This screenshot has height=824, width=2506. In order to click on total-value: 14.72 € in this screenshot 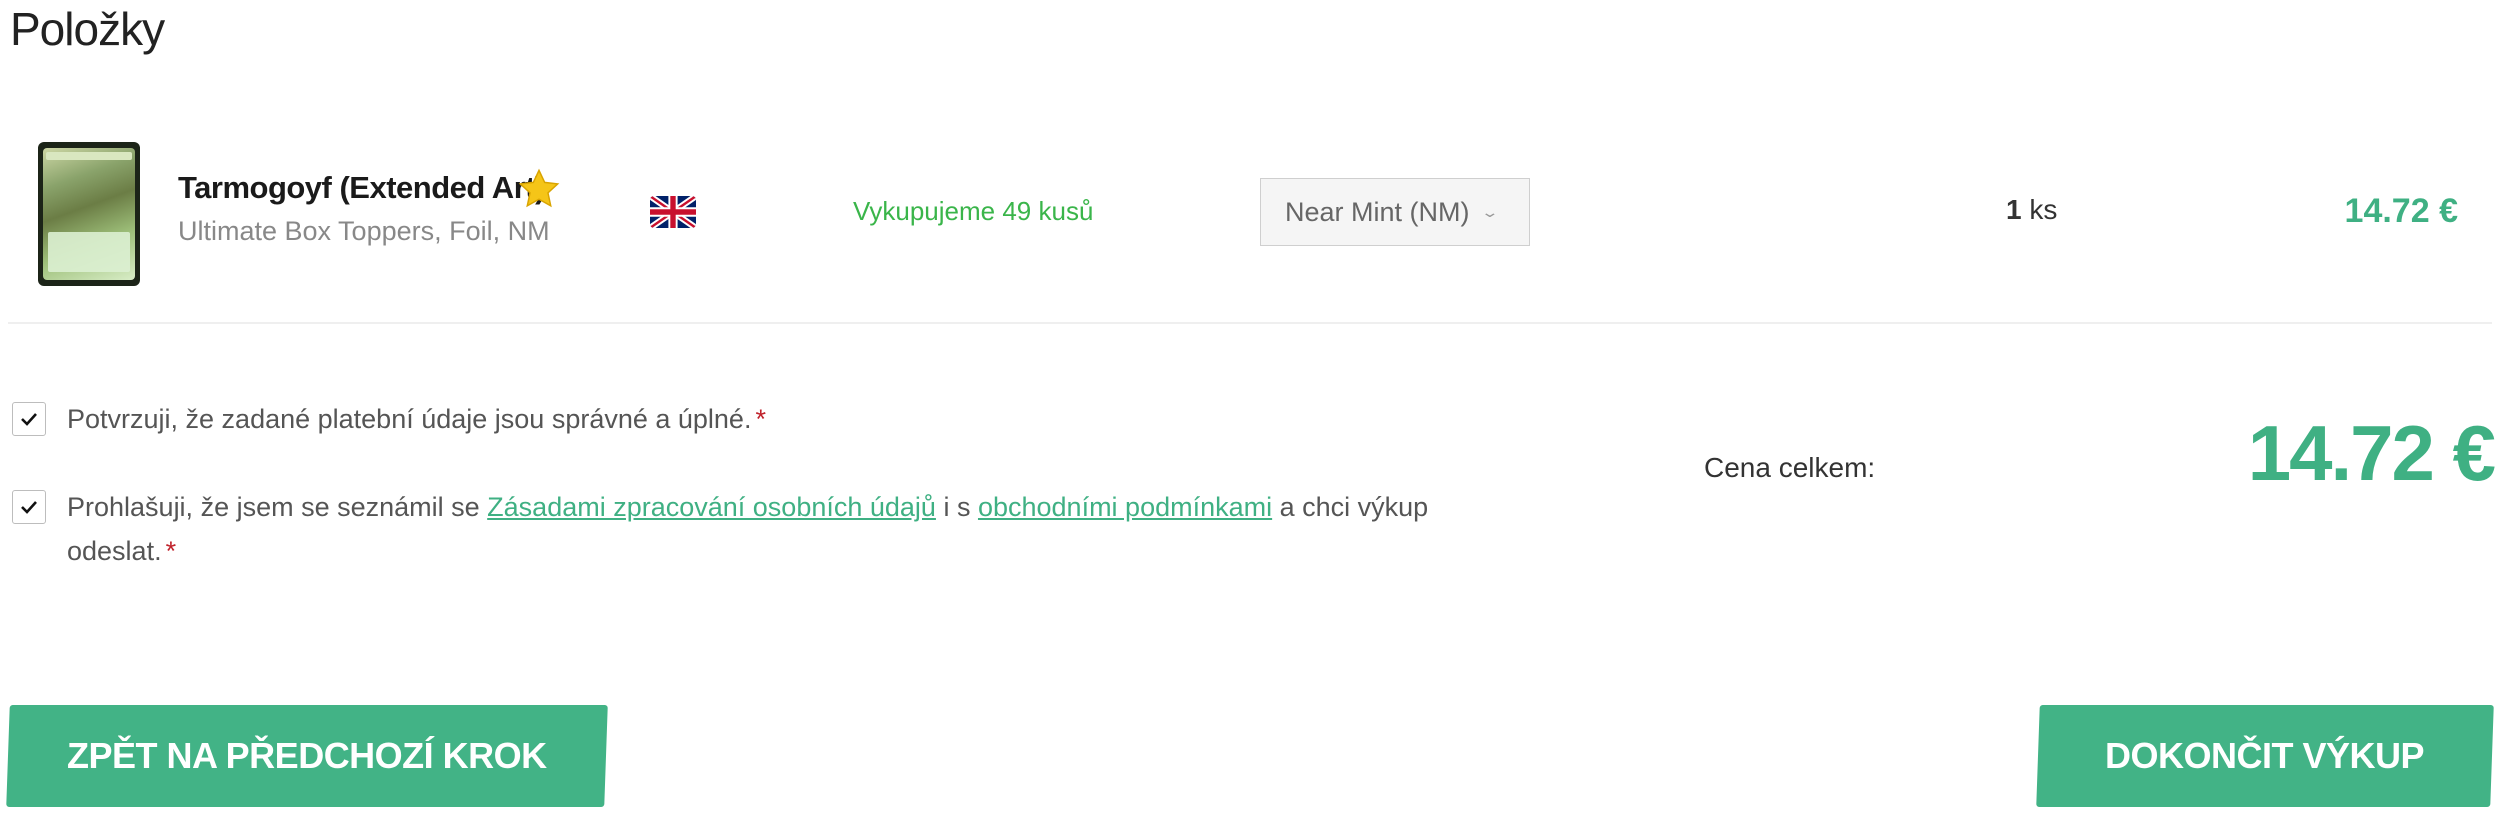, I will do `click(2371, 453)`.